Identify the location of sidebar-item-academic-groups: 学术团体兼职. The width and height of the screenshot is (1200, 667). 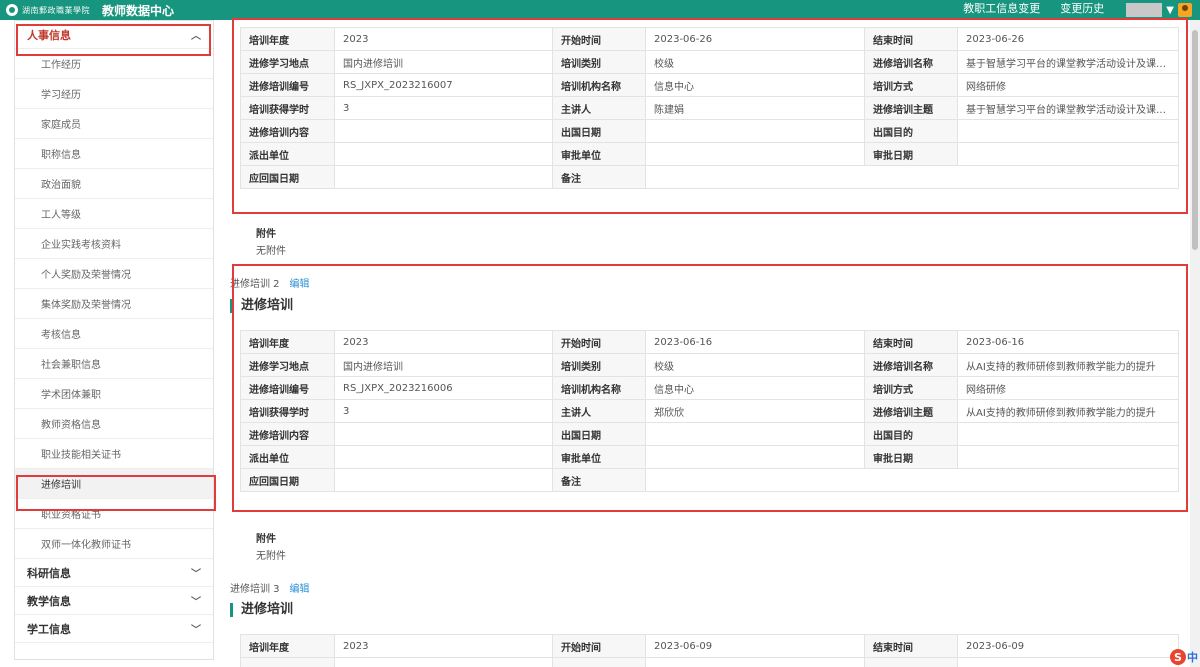
(114, 394).